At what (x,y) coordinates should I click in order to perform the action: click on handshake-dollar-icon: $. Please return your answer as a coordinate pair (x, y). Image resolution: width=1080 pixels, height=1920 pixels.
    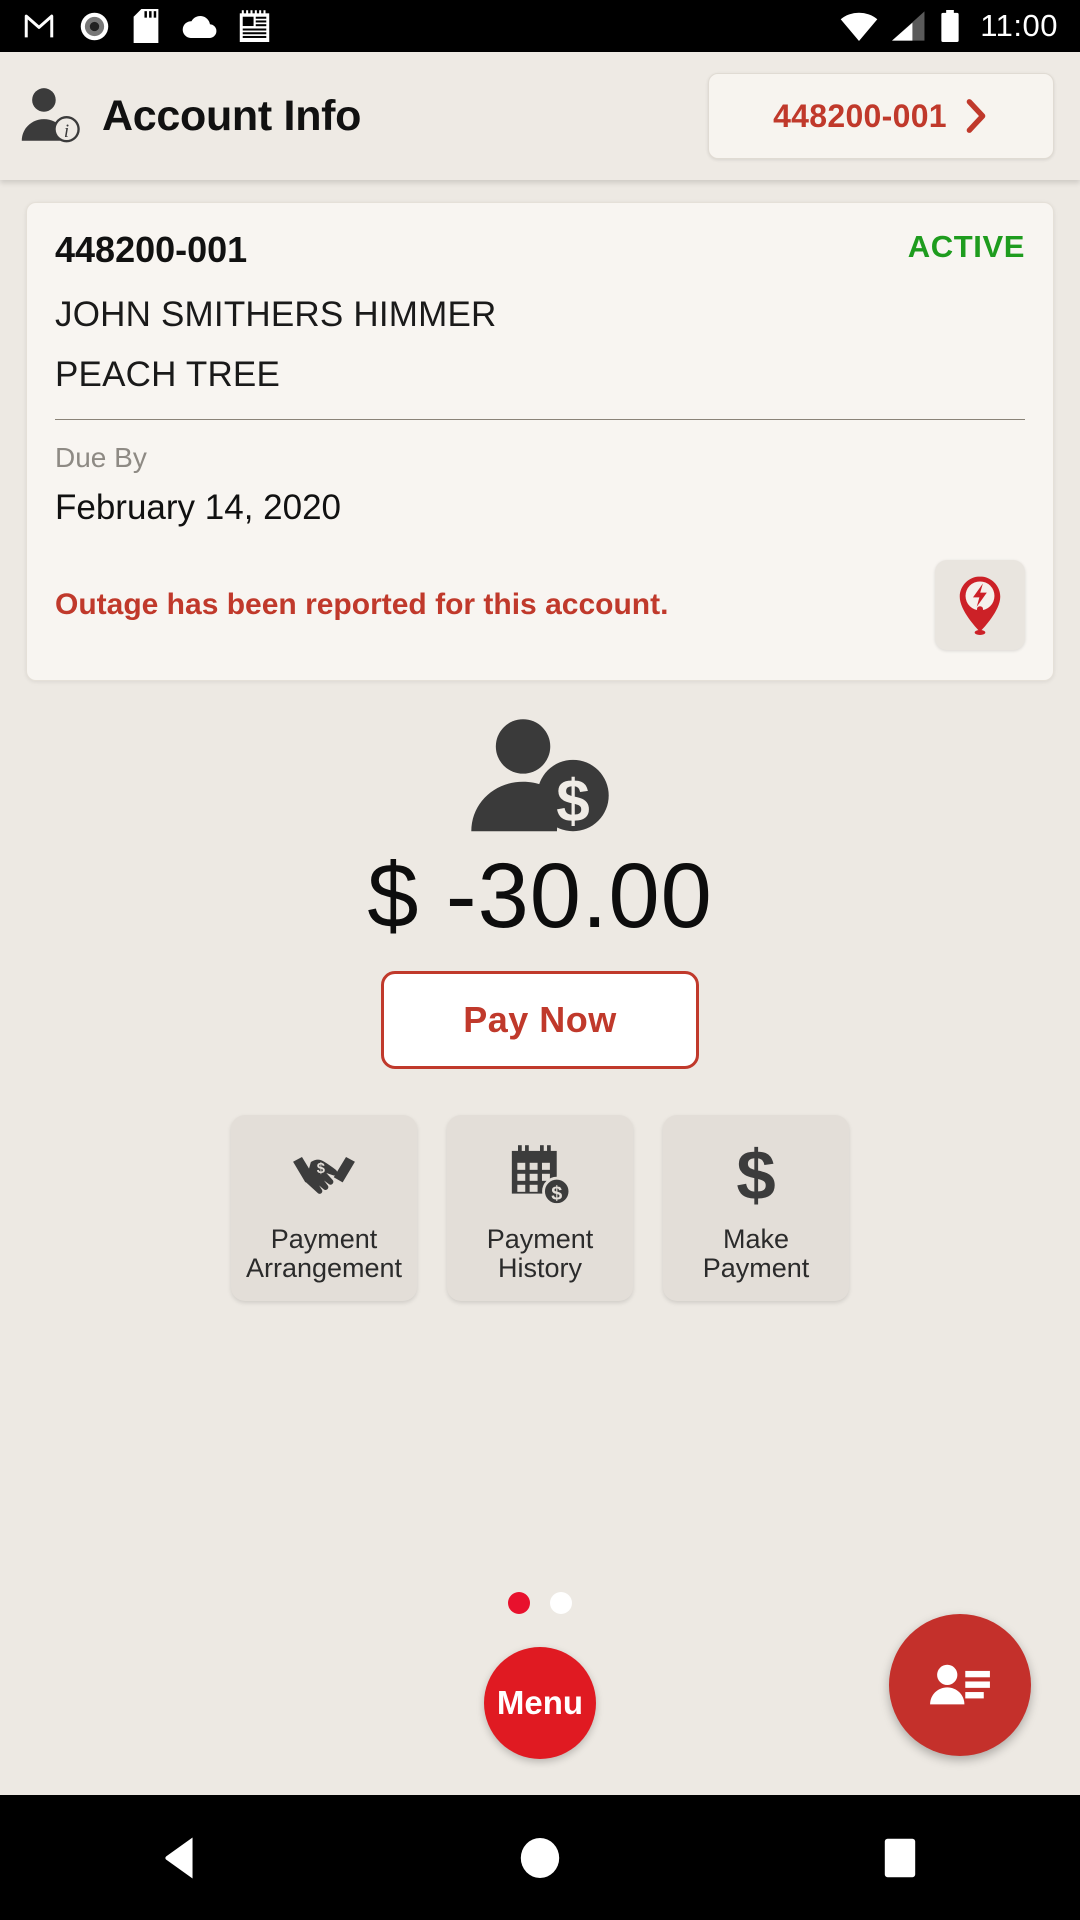
    Looking at the image, I should click on (324, 1176).